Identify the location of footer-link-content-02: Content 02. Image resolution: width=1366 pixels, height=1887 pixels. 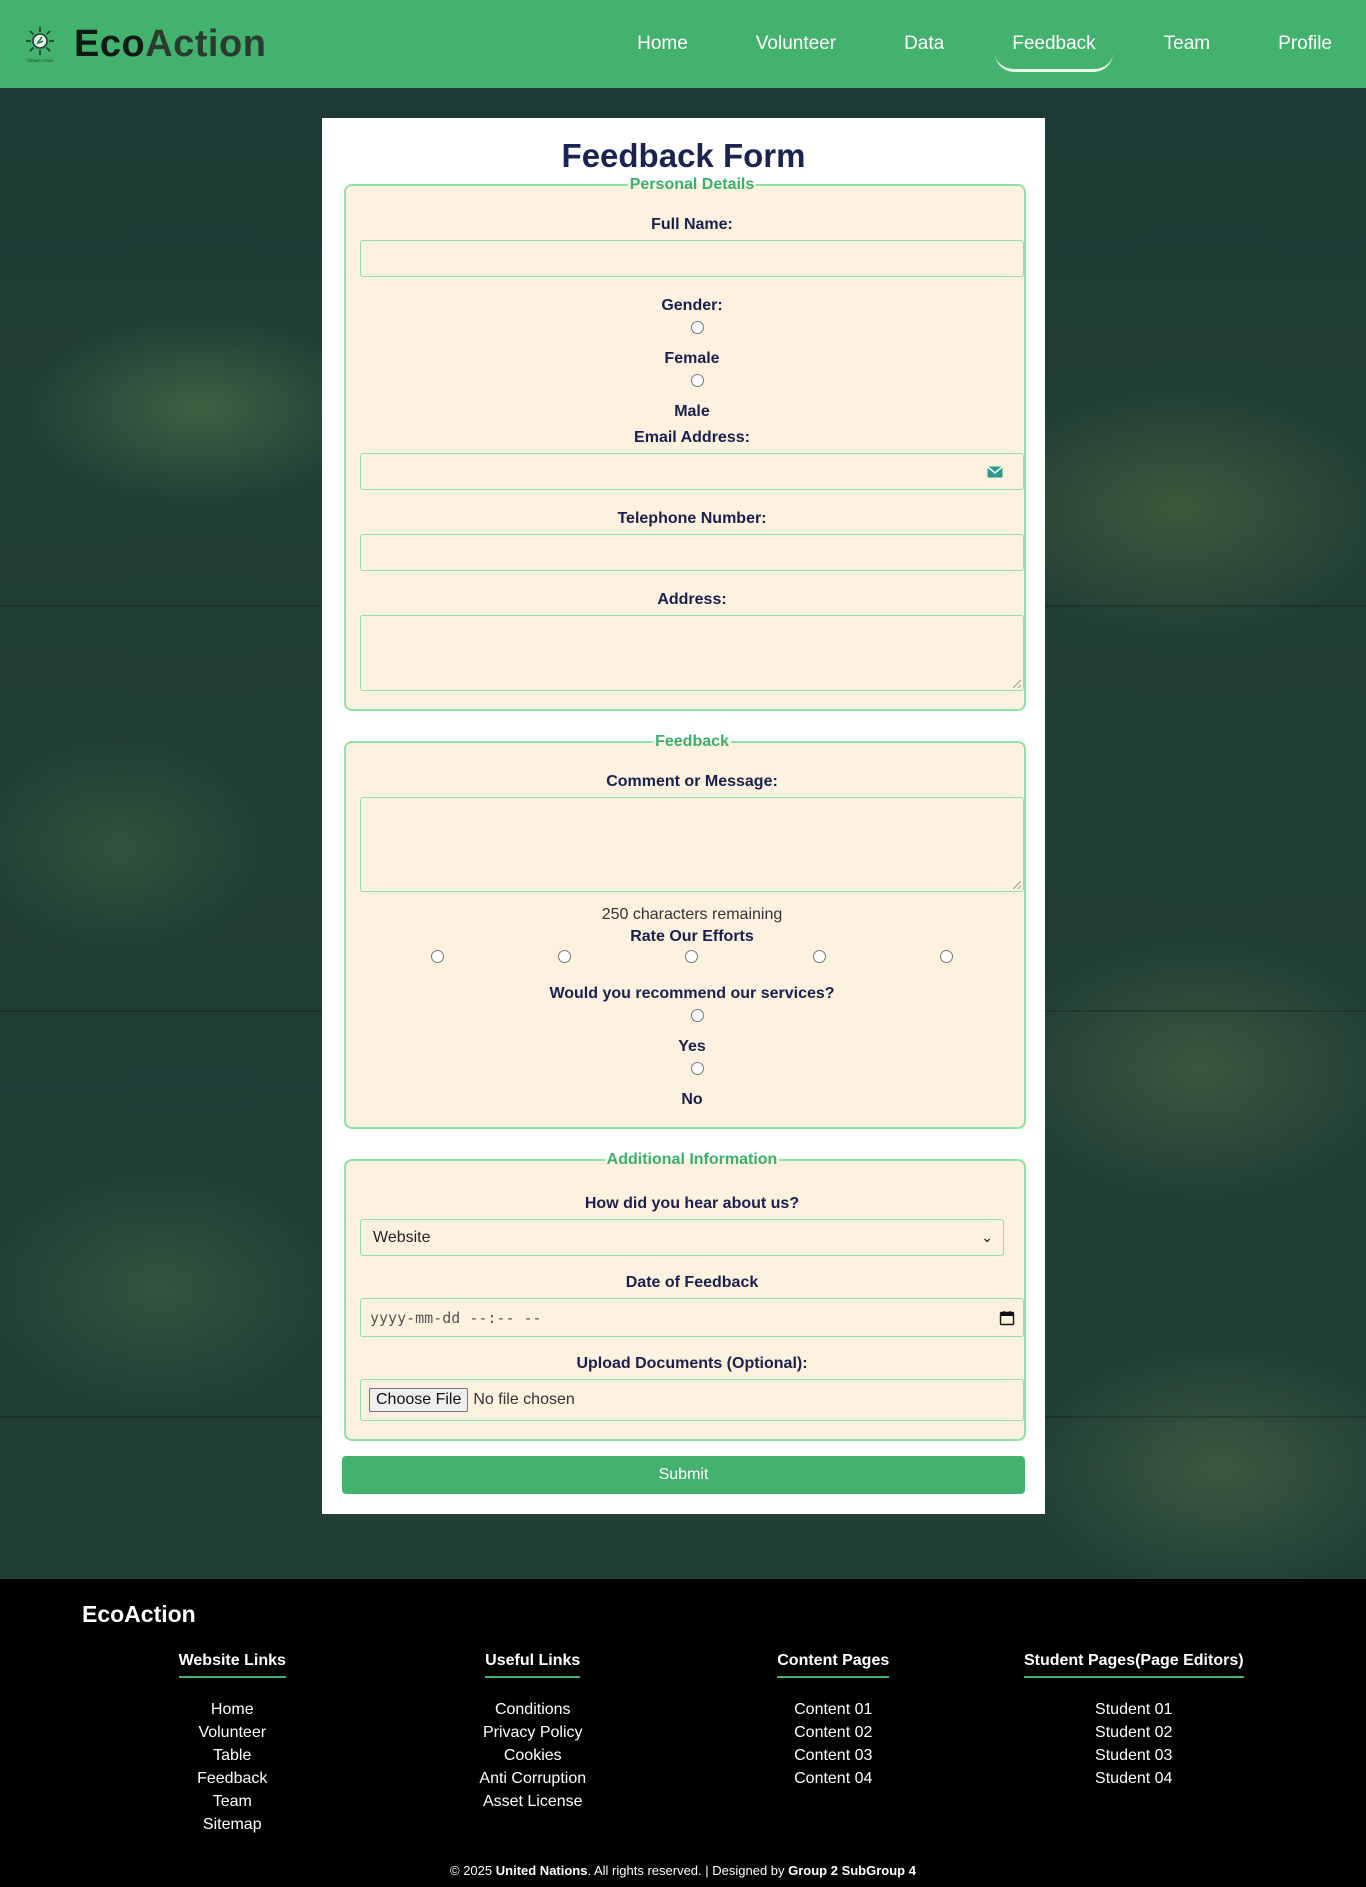
(833, 1732).